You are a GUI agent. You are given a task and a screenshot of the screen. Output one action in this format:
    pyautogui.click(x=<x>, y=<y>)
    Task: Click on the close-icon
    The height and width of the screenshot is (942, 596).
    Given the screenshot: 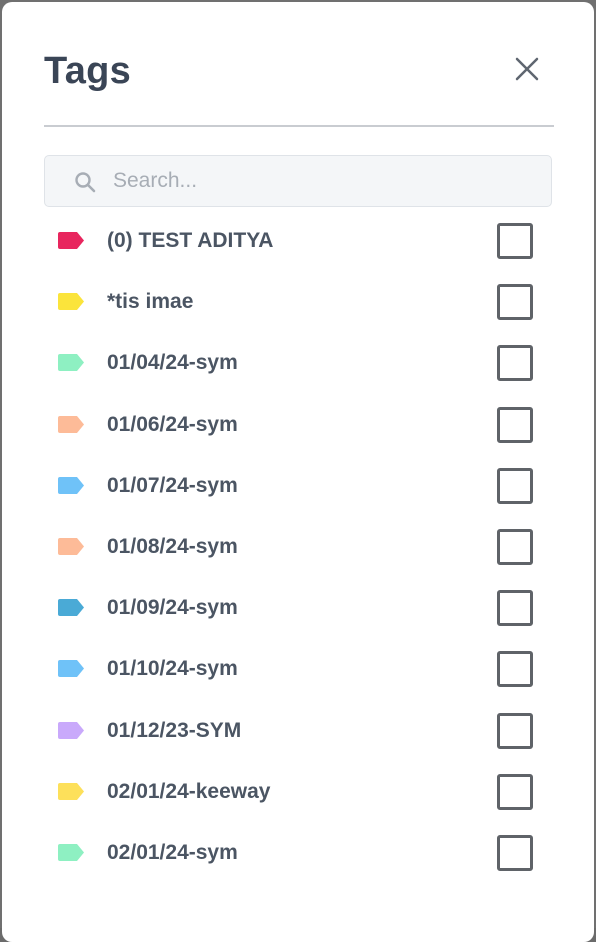 What is the action you would take?
    pyautogui.click(x=527, y=69)
    